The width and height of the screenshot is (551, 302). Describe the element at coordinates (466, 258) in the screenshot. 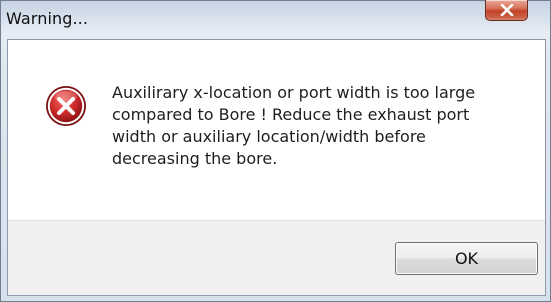

I see `ok-button: OK` at that location.